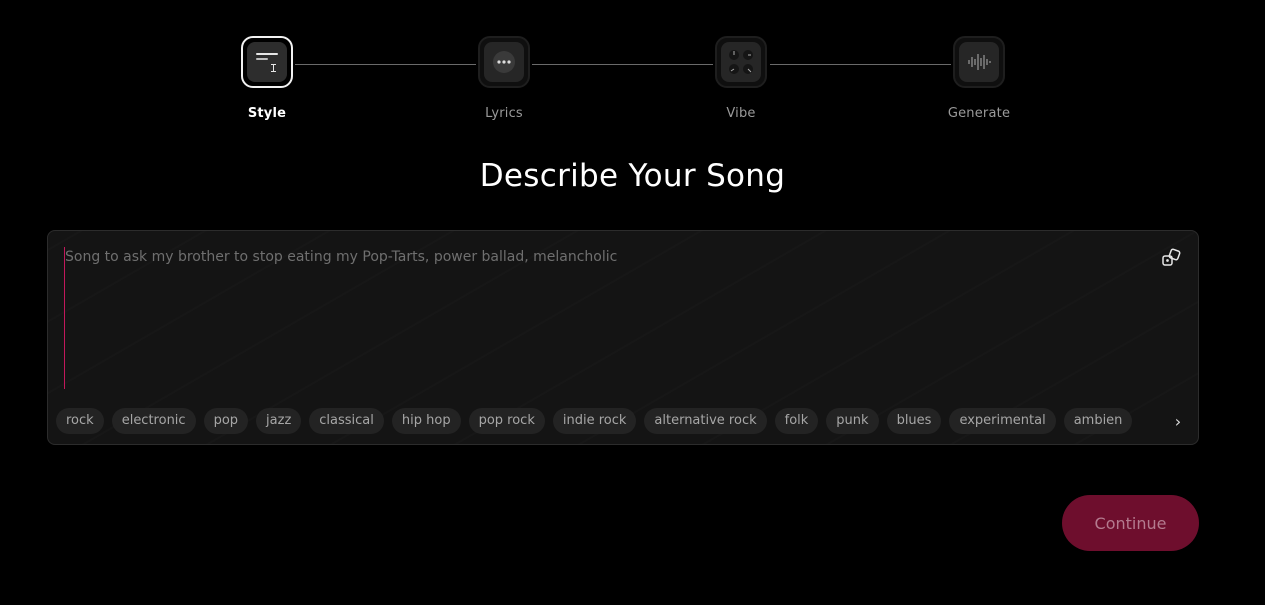 The height and width of the screenshot is (605, 1265). I want to click on genre-chip: indie rock, so click(594, 421).